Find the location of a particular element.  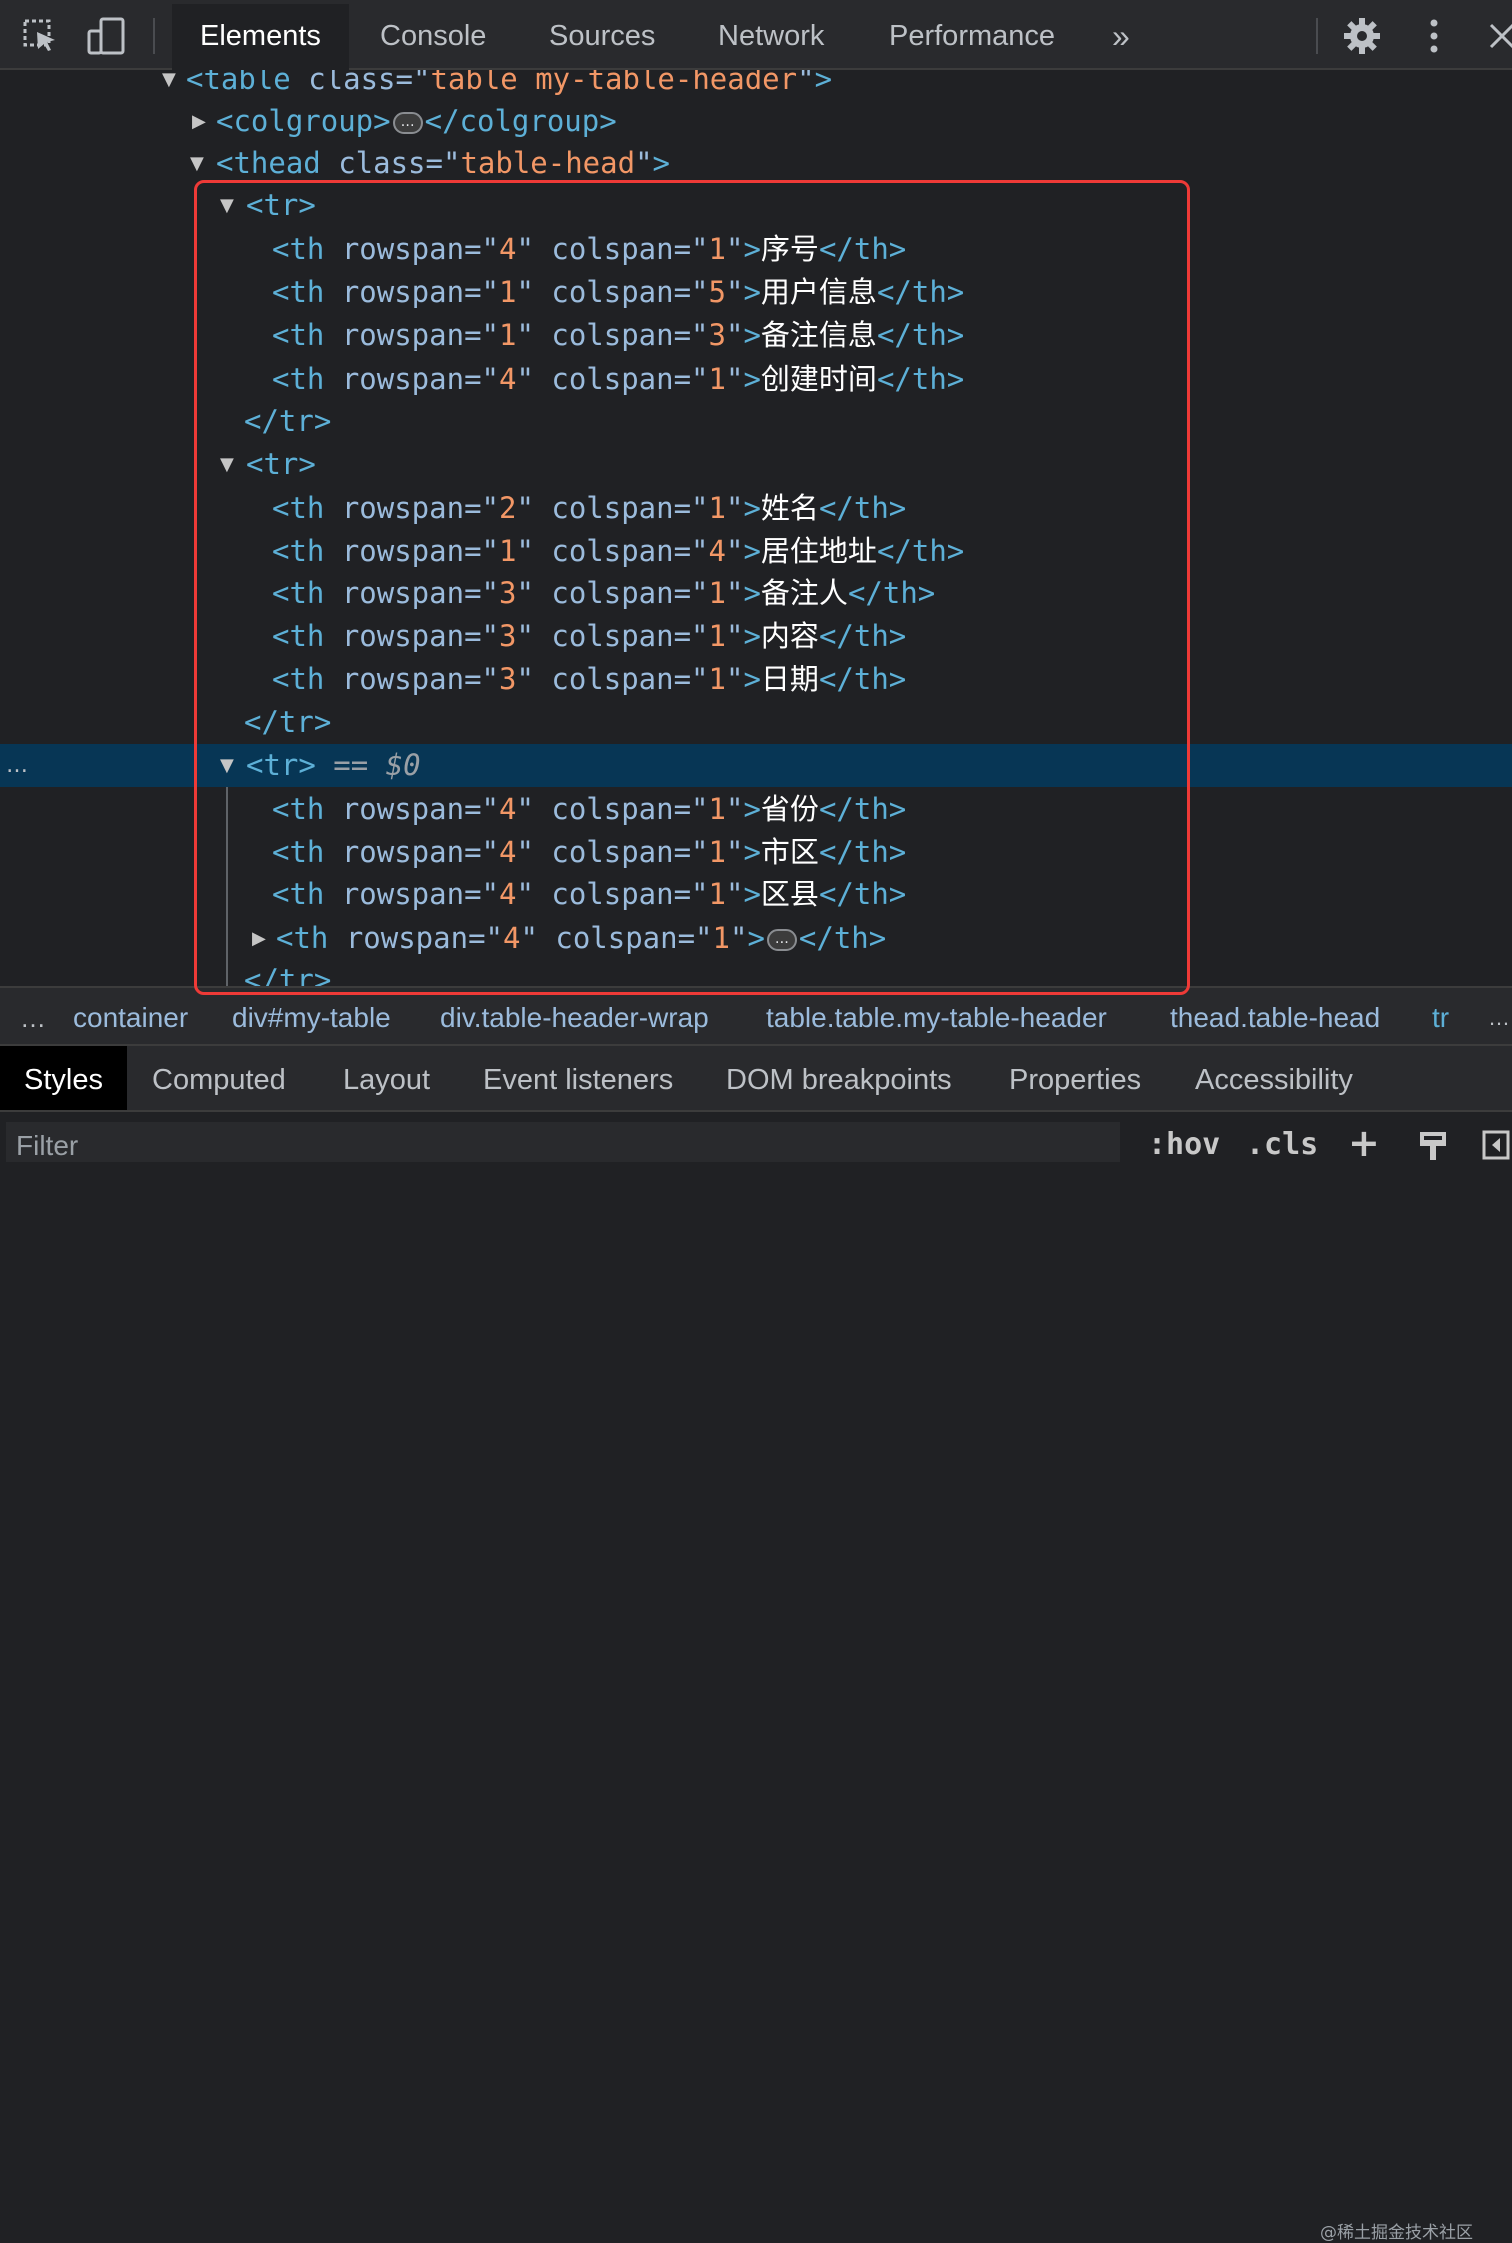

dom-node-line: <th rowspan="3" colspan="1">日期</th> is located at coordinates (756, 679).